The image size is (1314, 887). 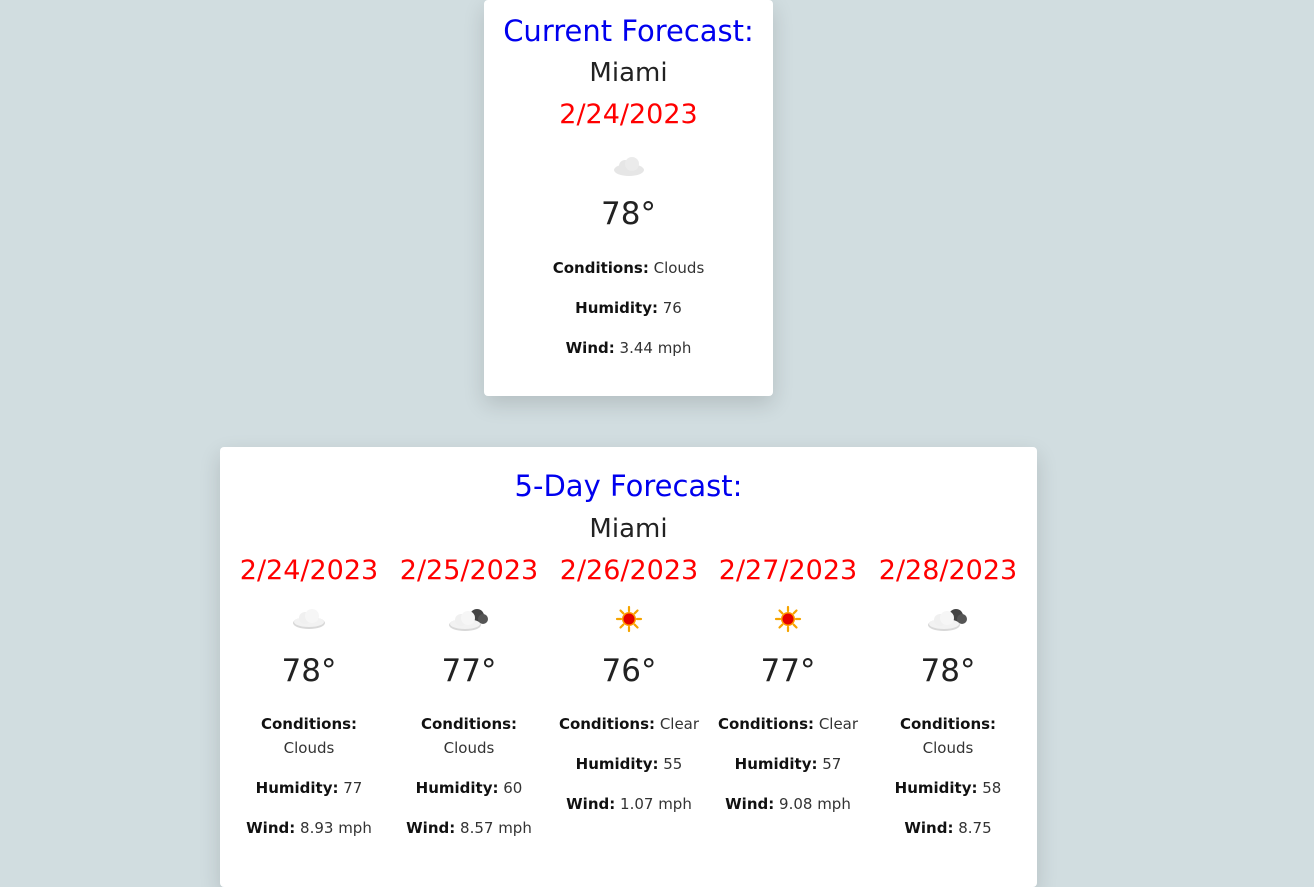 What do you see at coordinates (628, 73) in the screenshot?
I see `current-city: Miami` at bounding box center [628, 73].